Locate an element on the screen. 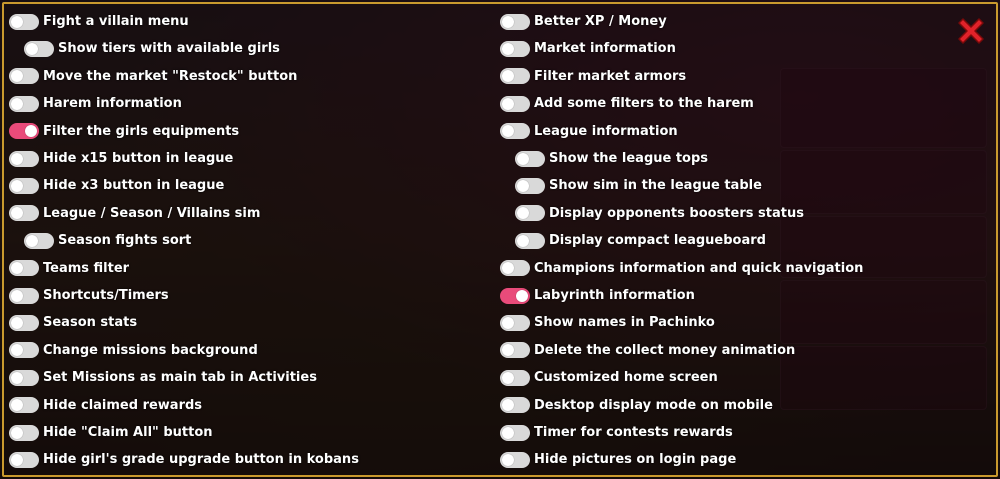  option-label: Show the league tops is located at coordinates (629, 158).